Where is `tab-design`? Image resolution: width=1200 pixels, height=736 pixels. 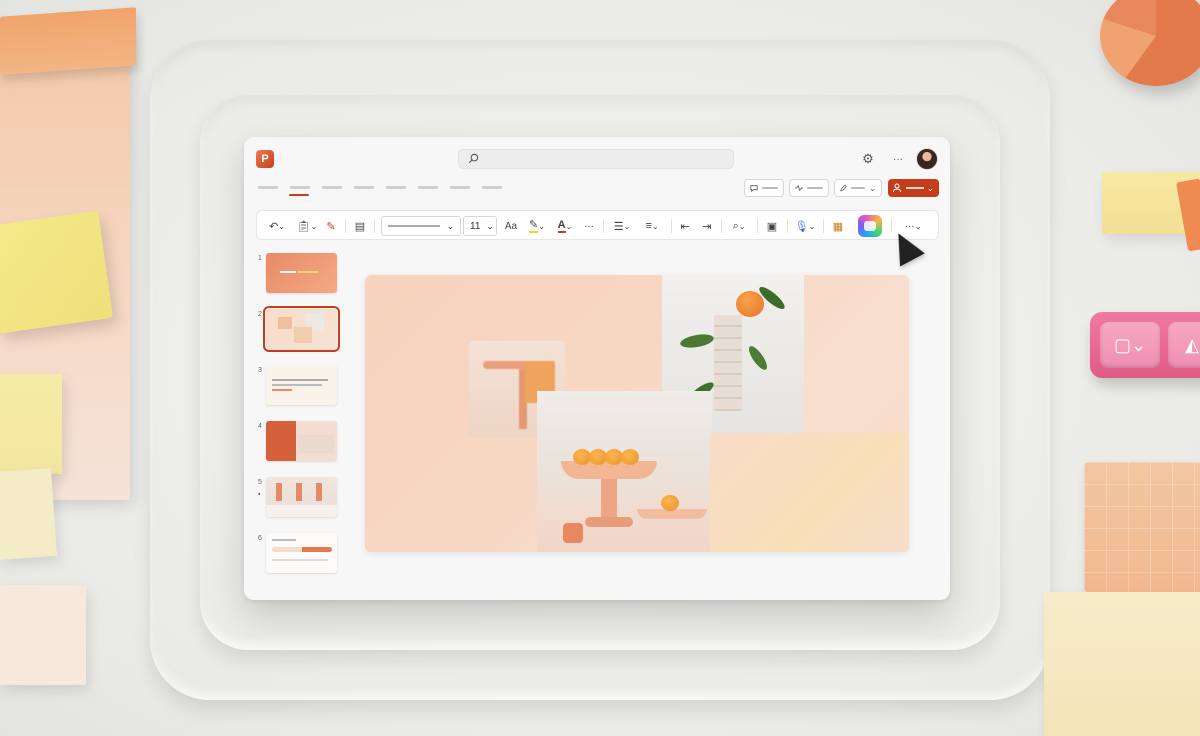
tab-design is located at coordinates (396, 187).